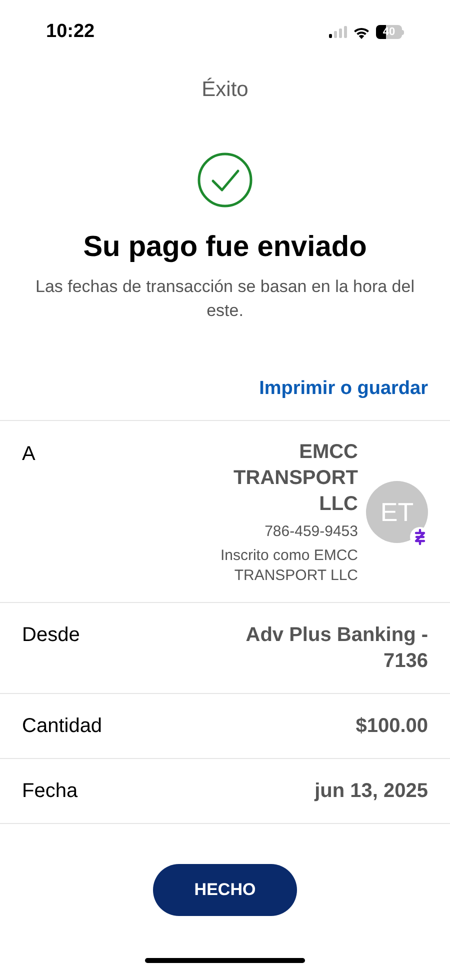 This screenshot has height=975, width=450. I want to click on wifi-icon, so click(361, 32).